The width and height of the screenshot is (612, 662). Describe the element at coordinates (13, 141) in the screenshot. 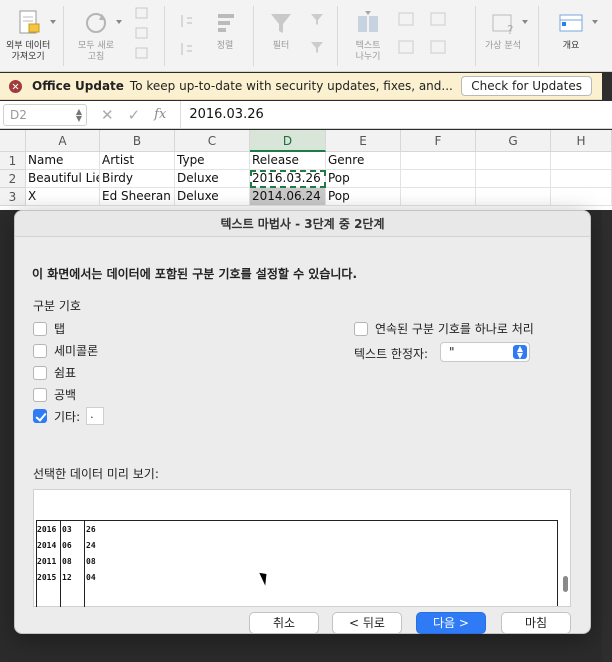

I see `select-all-corner` at that location.